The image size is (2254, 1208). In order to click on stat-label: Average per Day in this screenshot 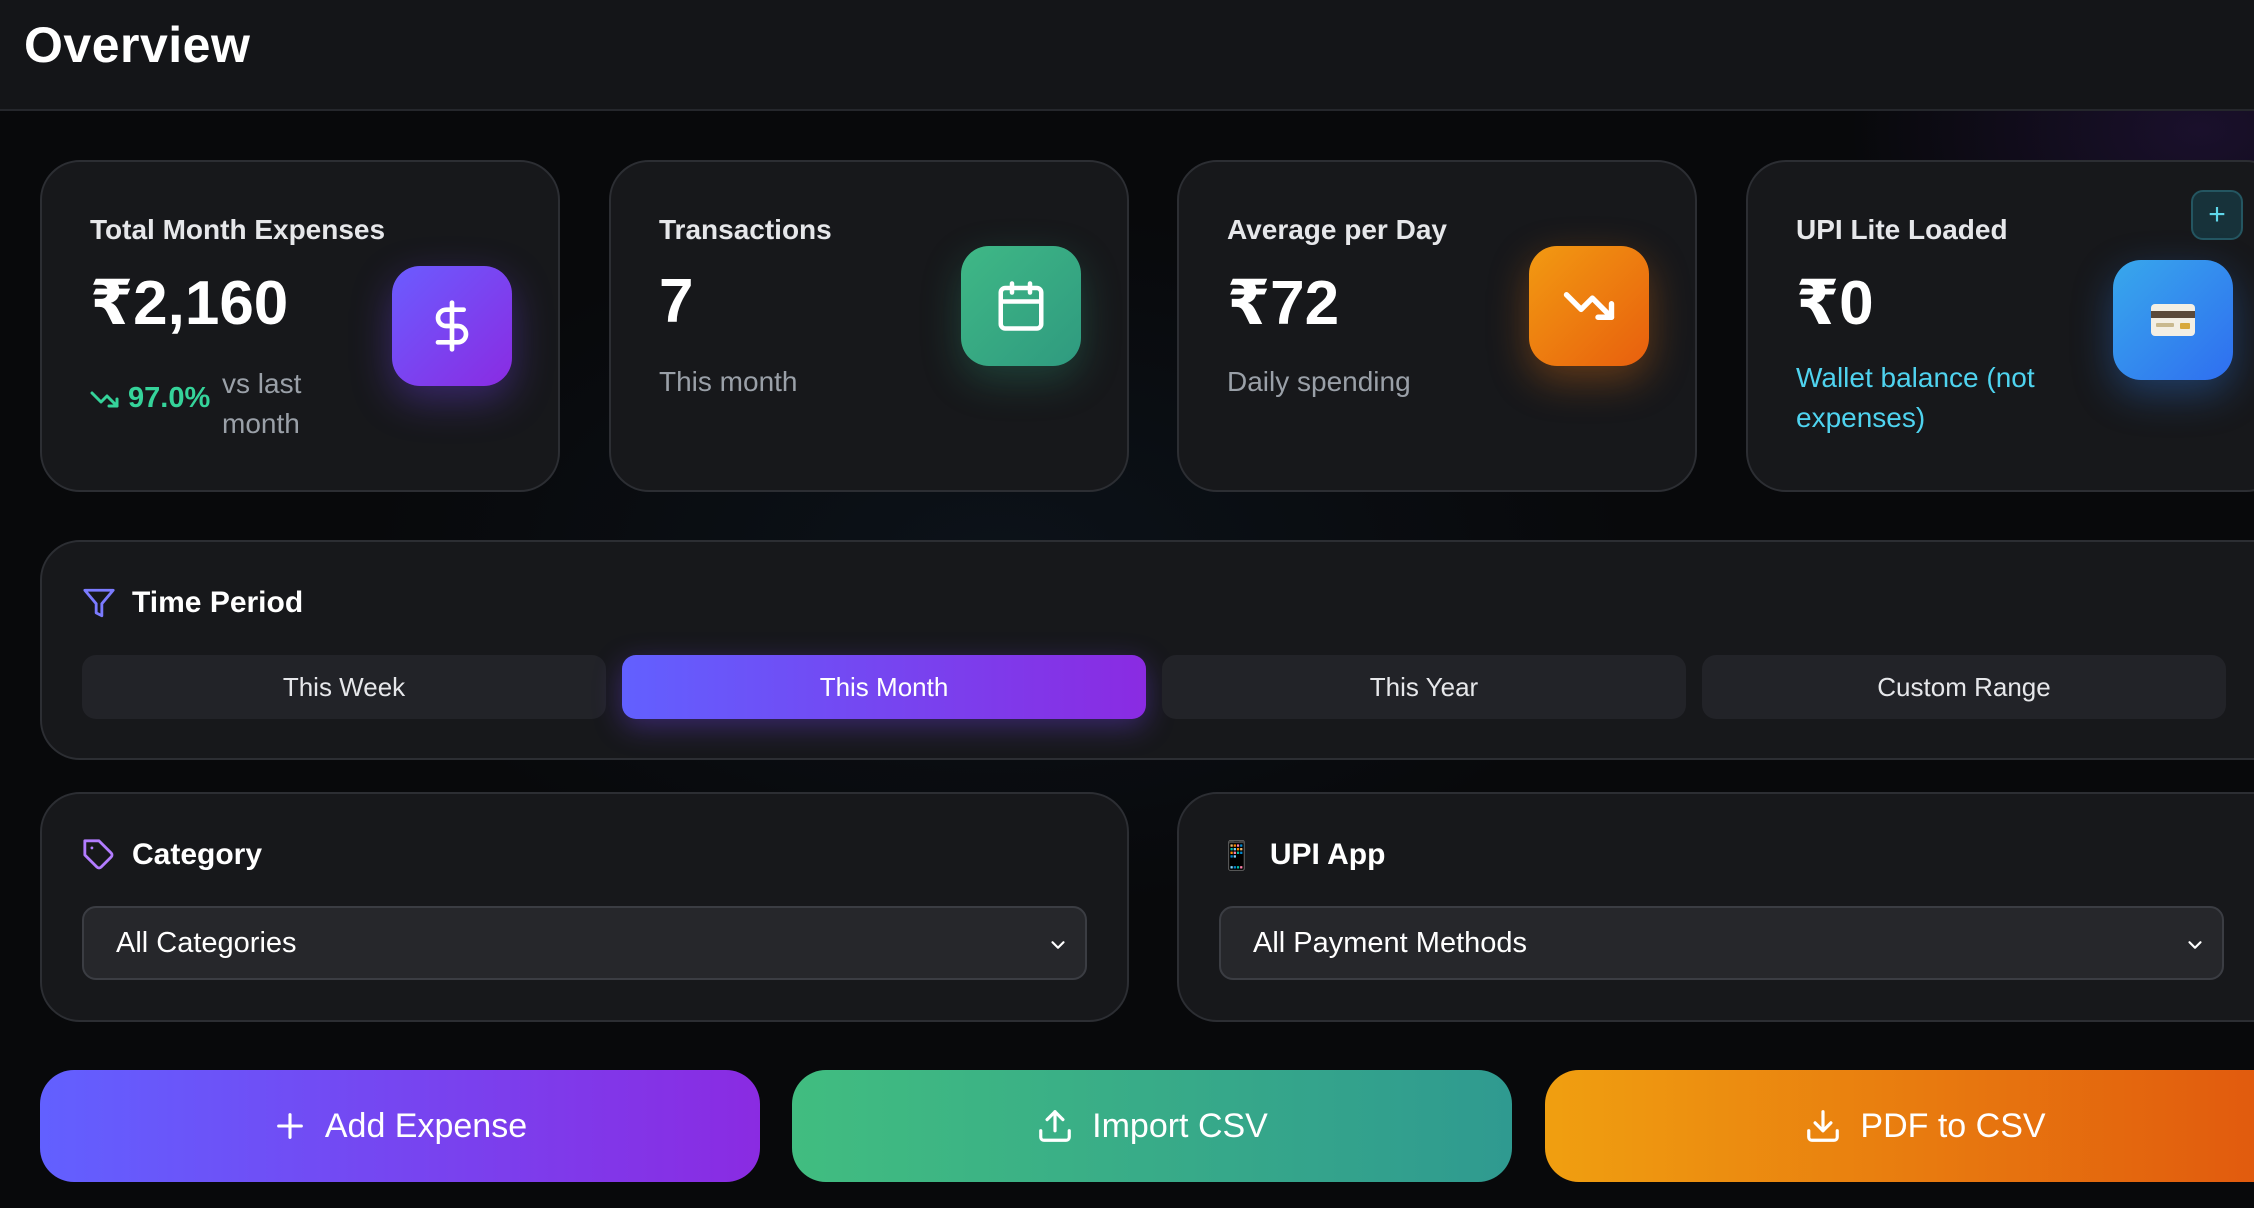, I will do `click(1337, 229)`.